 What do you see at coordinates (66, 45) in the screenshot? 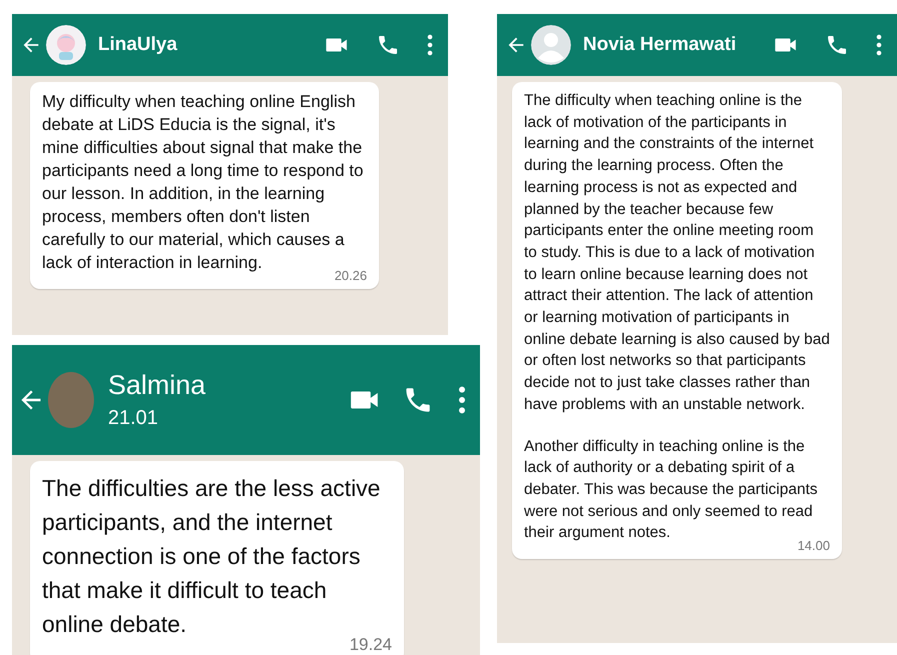
I see `avatar-drawing` at bounding box center [66, 45].